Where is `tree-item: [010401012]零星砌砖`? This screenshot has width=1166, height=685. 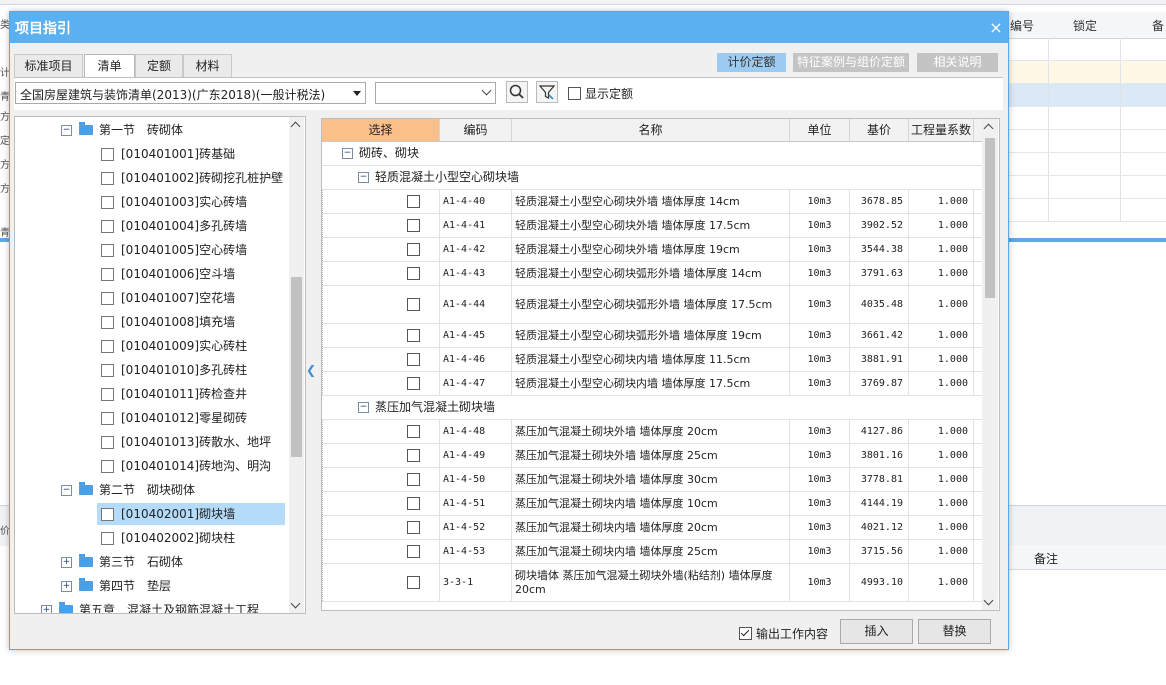
tree-item: [010401012]零星砌砖 is located at coordinates (151, 418).